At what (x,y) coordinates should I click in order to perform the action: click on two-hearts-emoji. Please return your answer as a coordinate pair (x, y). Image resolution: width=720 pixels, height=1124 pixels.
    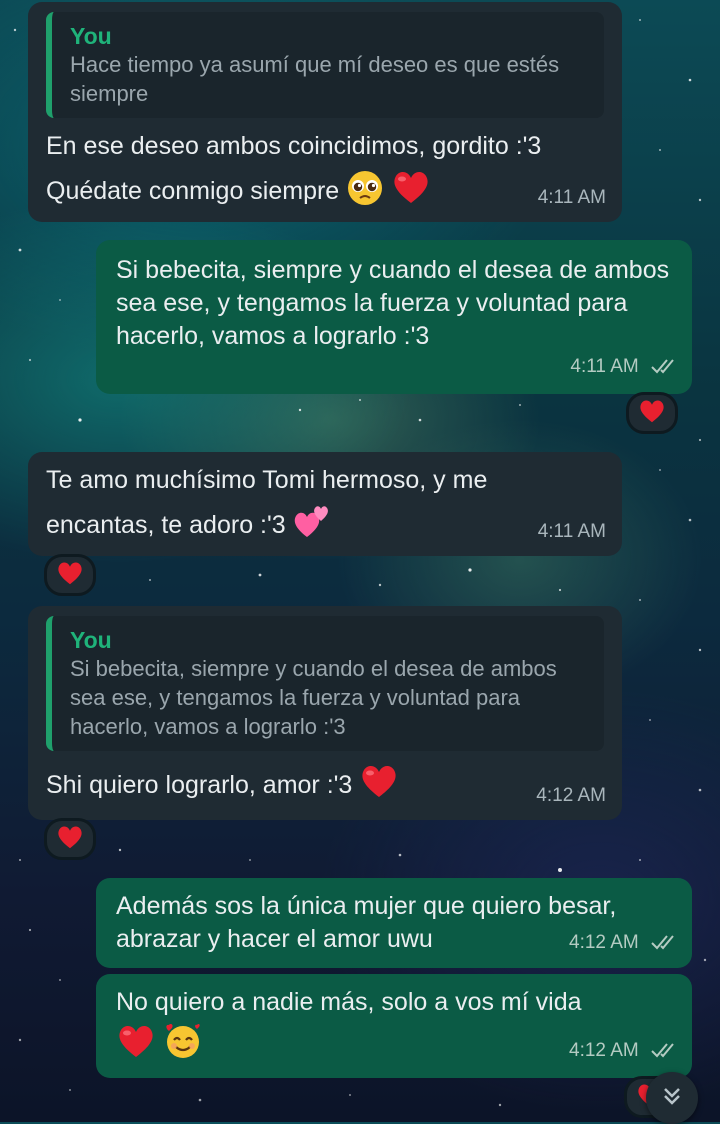
    Looking at the image, I should click on (313, 526).